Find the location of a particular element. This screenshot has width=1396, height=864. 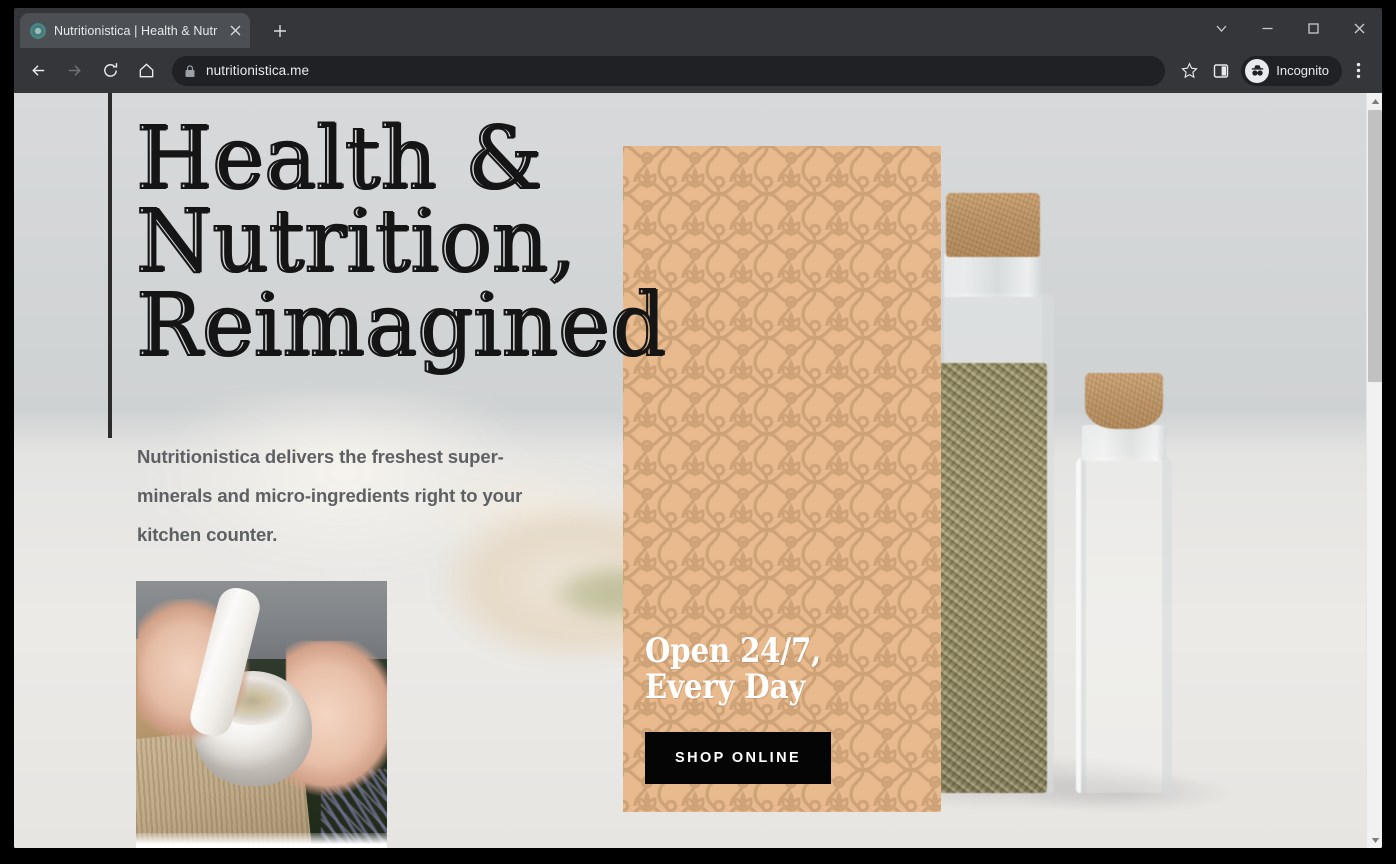

close-icon is located at coordinates (235, 31).